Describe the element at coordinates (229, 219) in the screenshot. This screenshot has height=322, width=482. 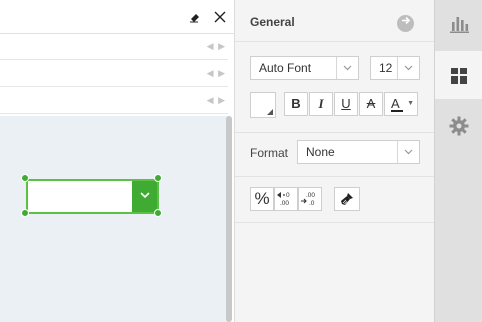
I see `vertical-scrollbar` at that location.